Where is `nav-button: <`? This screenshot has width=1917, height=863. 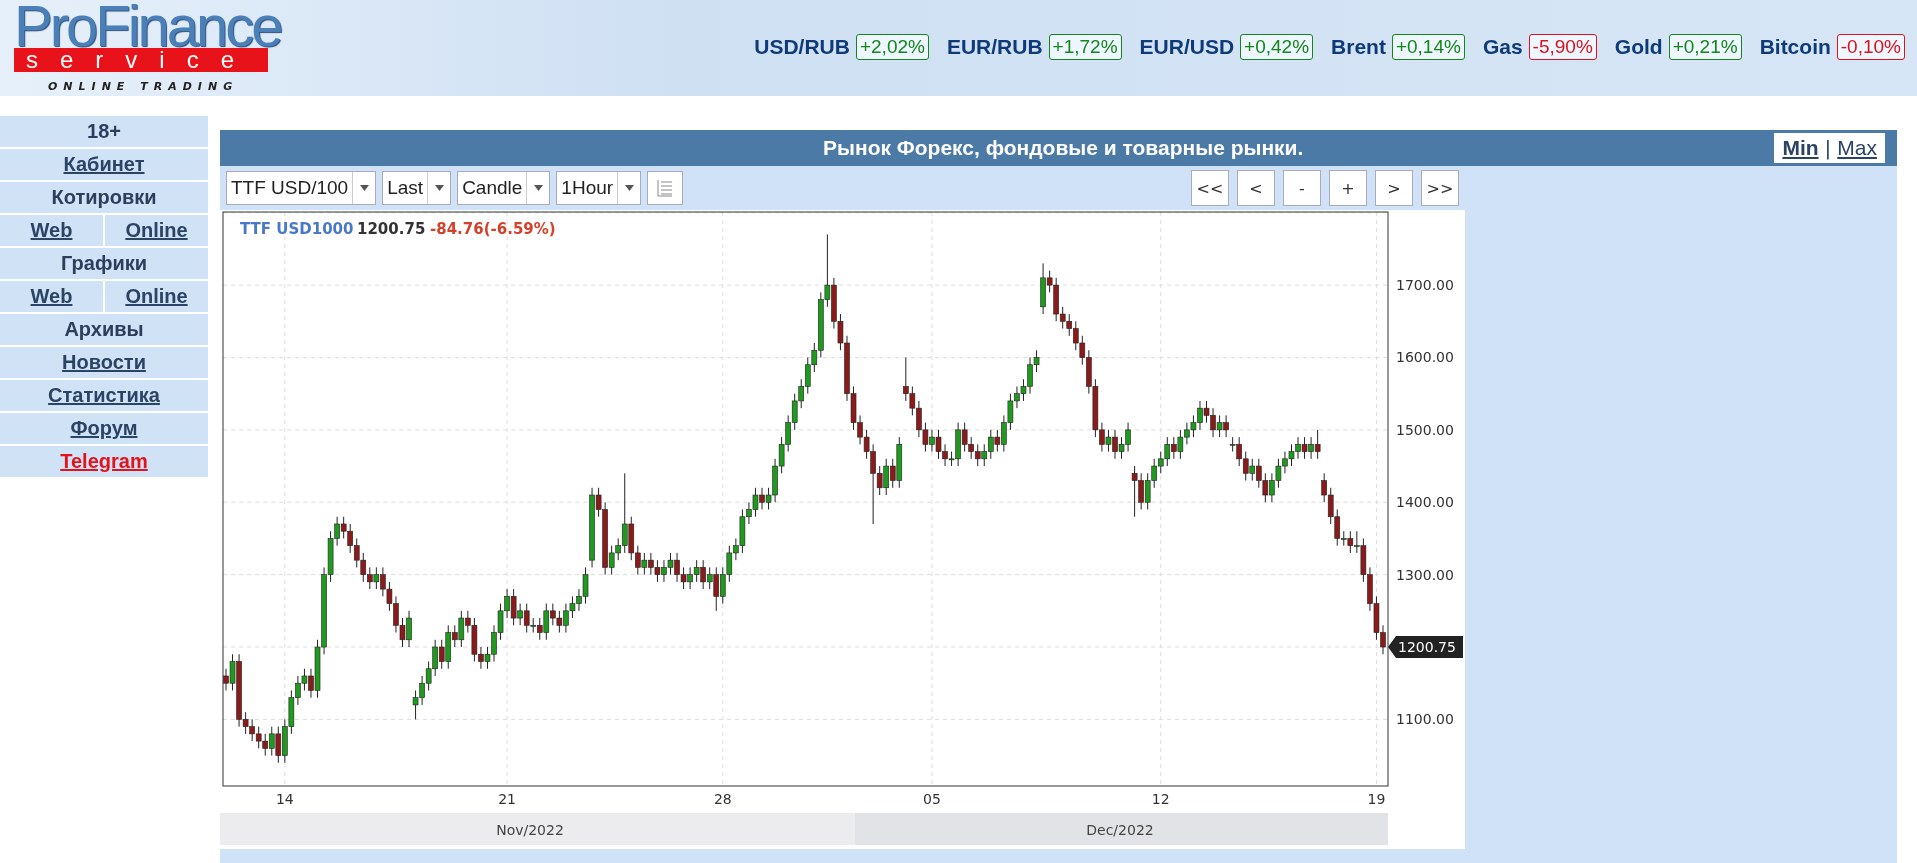 nav-button: < is located at coordinates (1256, 188).